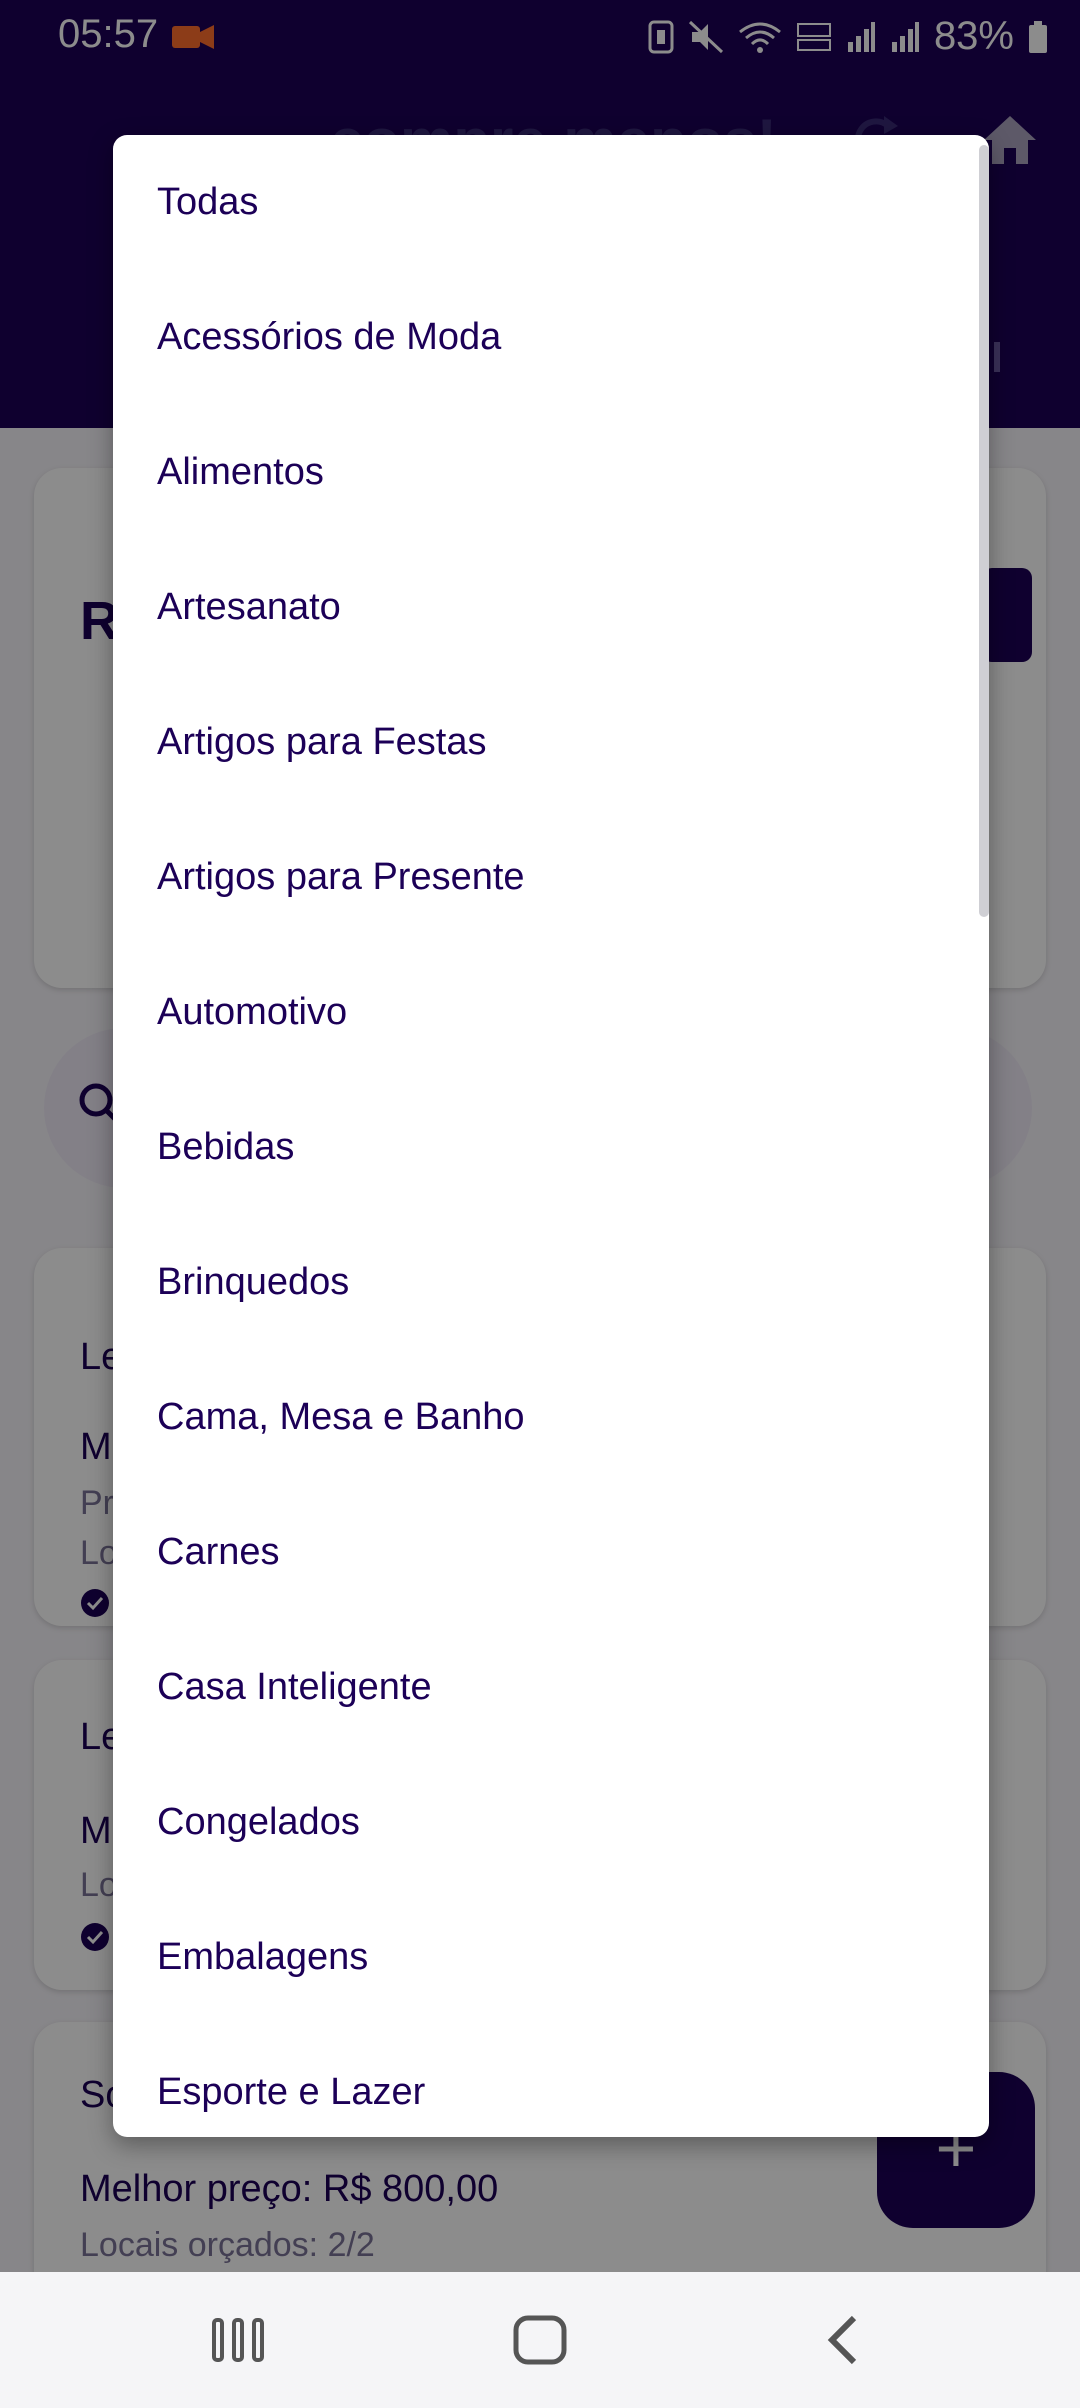 Image resolution: width=1080 pixels, height=2408 pixels. What do you see at coordinates (249, 607) in the screenshot?
I see `menu-item-label: Artesanato` at bounding box center [249, 607].